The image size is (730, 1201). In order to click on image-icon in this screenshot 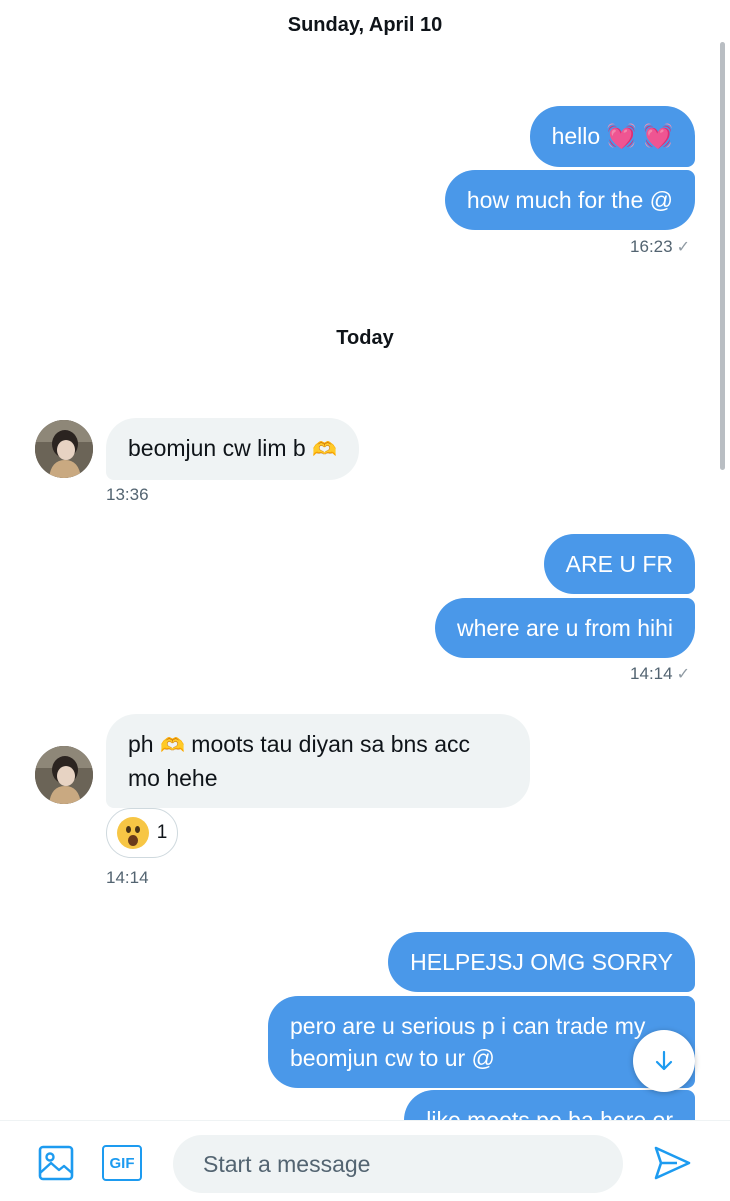, I will do `click(56, 1163)`.